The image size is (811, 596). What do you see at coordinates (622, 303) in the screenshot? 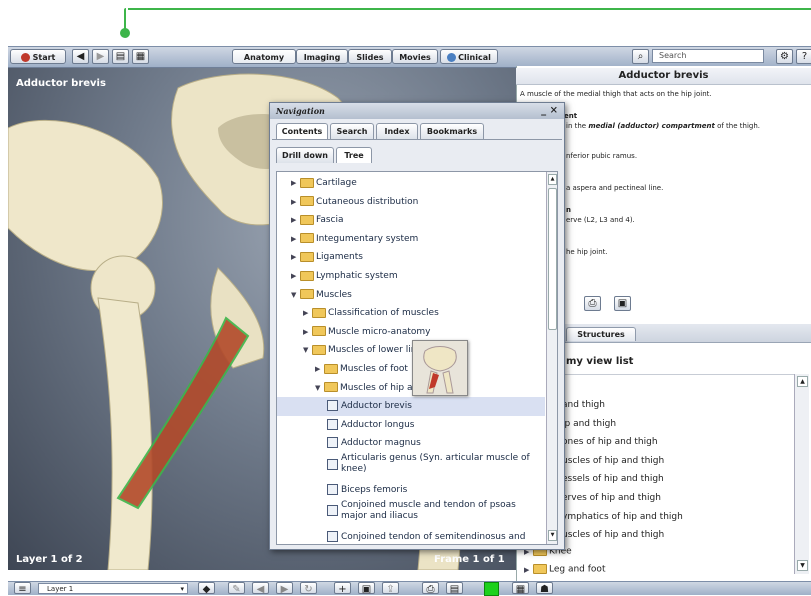
I see `save-icon: ▣` at bounding box center [622, 303].